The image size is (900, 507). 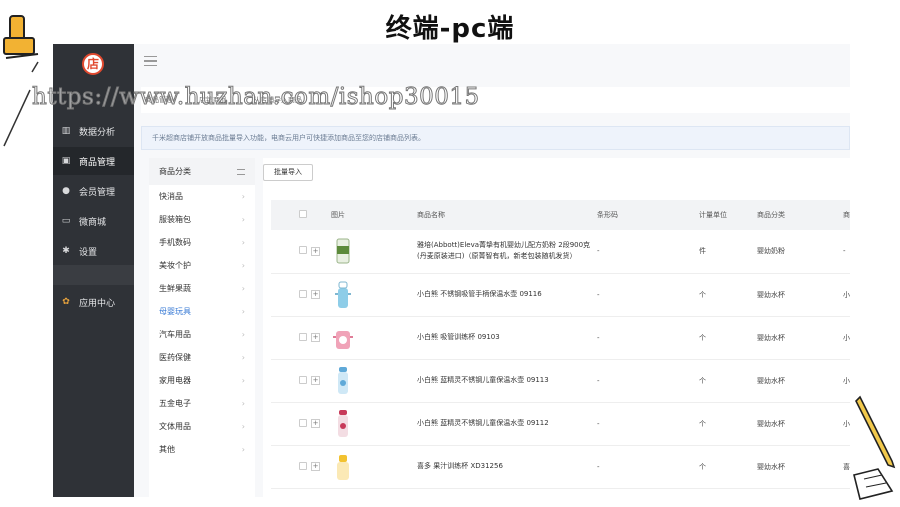 What do you see at coordinates (175, 380) in the screenshot?
I see `category-label: 家用电器` at bounding box center [175, 380].